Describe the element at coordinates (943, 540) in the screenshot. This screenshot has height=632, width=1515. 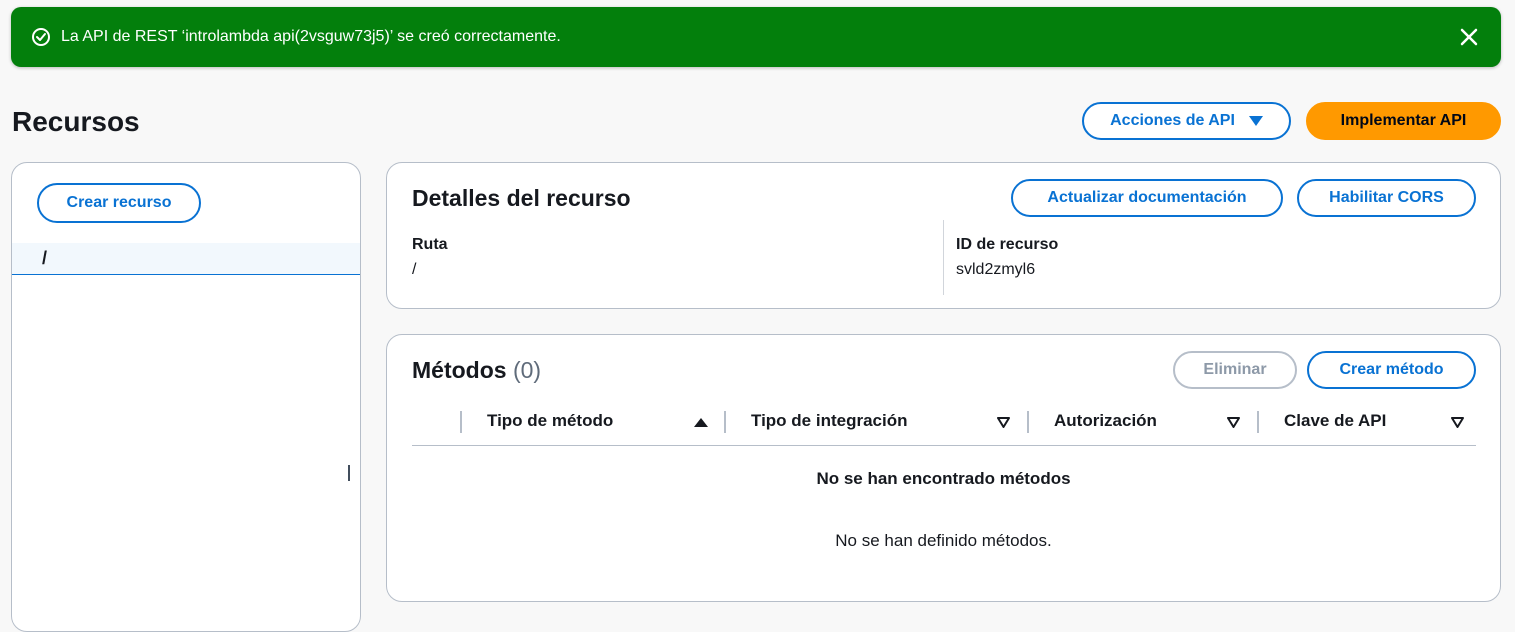
I see `empty-state-description: No se han definido métodos.` at that location.